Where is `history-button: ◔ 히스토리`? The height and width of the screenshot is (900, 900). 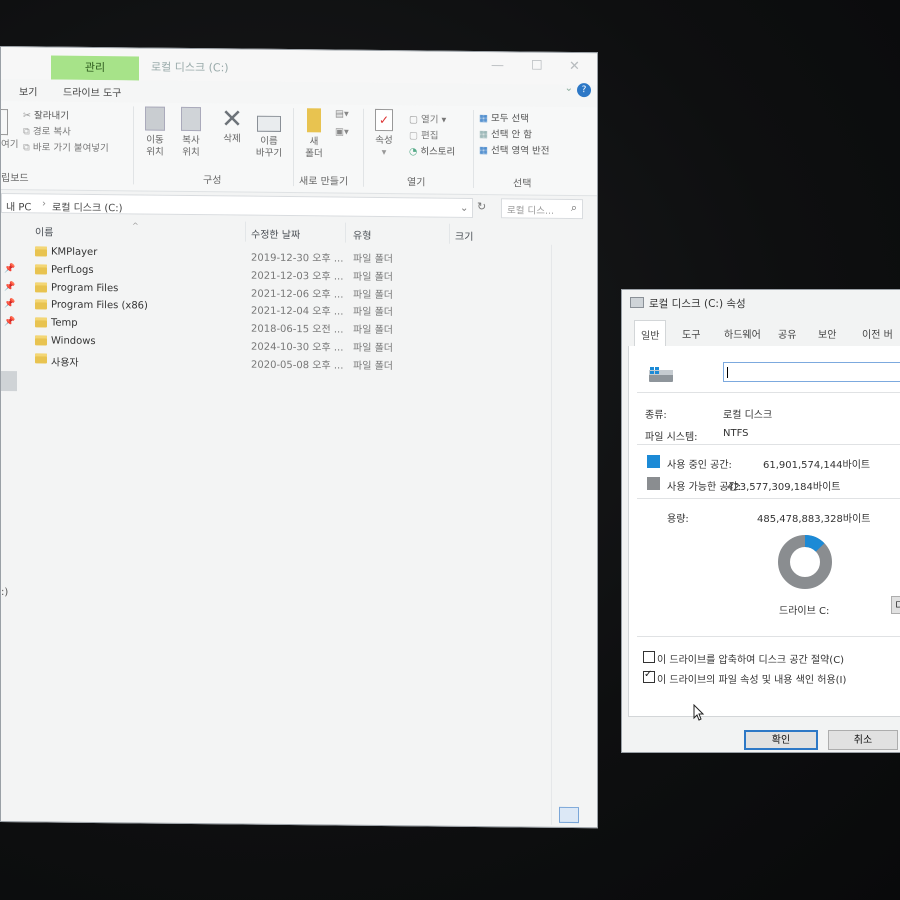
history-button: ◔ 히스토리 is located at coordinates (432, 150).